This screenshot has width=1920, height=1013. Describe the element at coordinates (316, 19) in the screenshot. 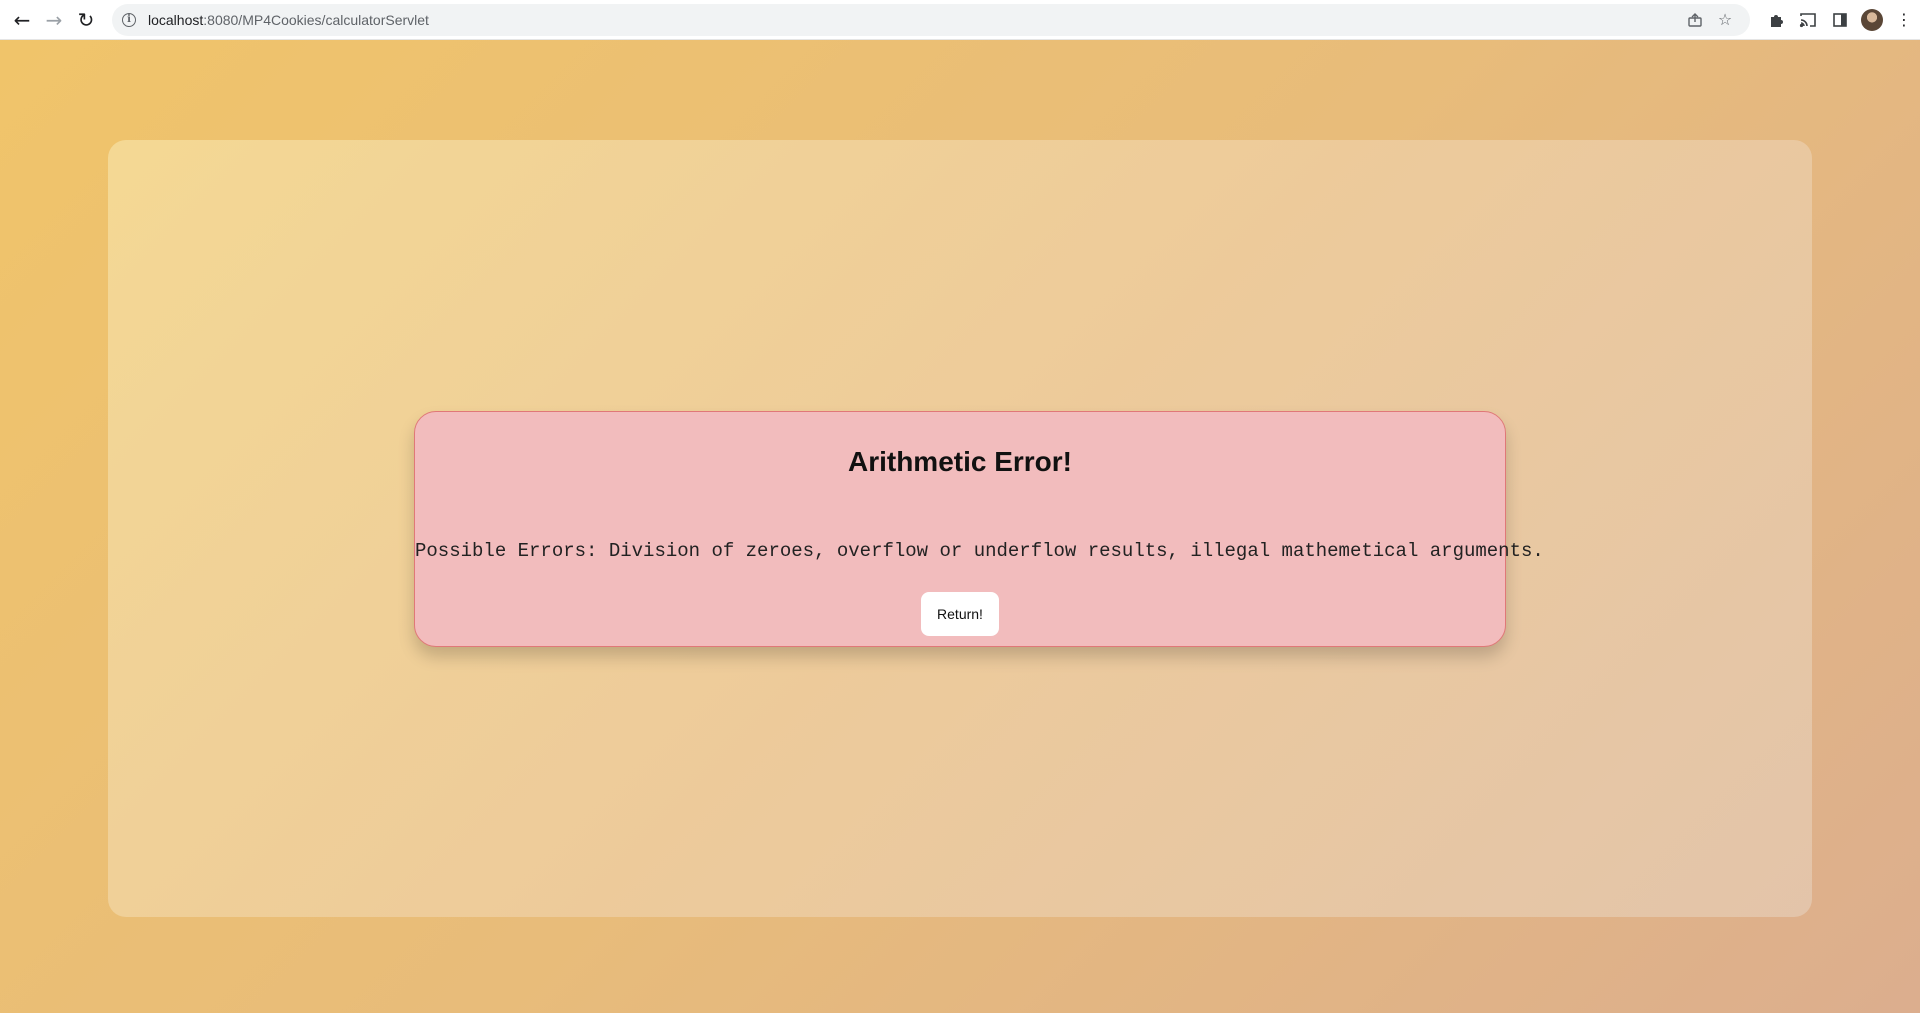

I see `url-path: :8080/MP4Cookies/calculatorServlet` at that location.